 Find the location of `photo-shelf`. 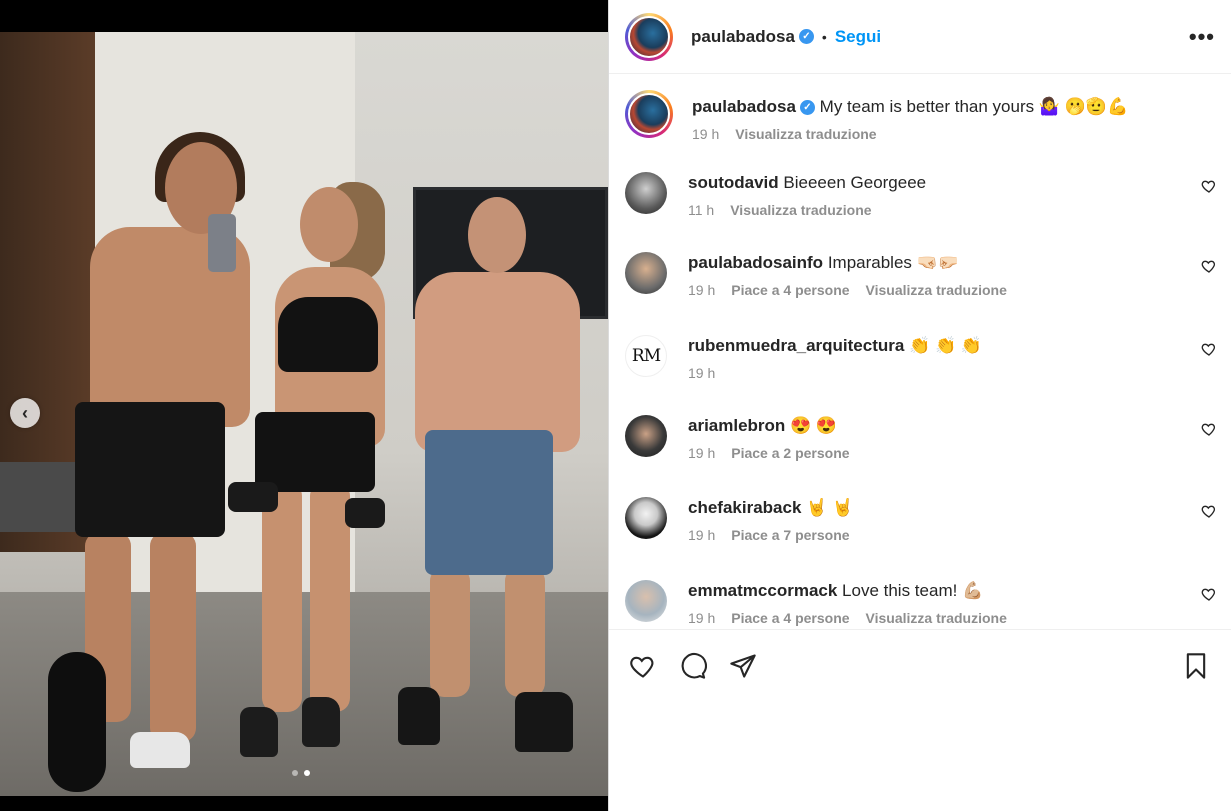

photo-shelf is located at coordinates (42, 497).